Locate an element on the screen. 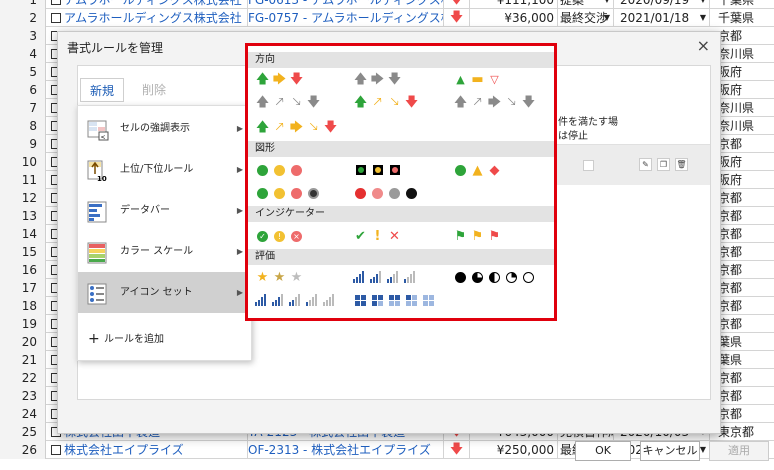 The width and height of the screenshot is (774, 470). code-cell: OF-2313 - 株式会社エイプライズ is located at coordinates (346, 450).